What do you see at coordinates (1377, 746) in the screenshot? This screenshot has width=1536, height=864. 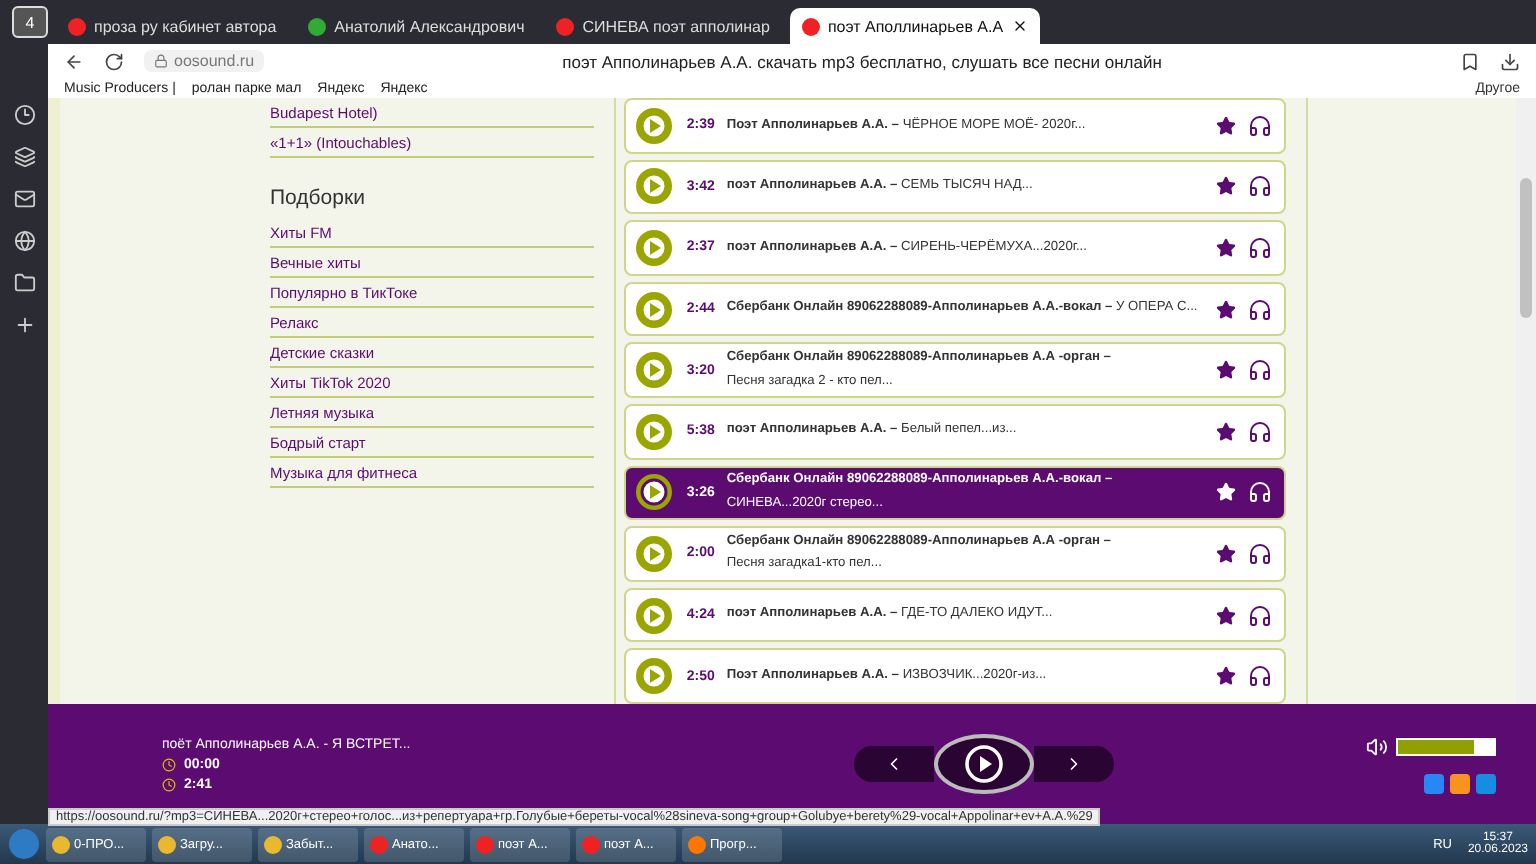 I see `volume-icon` at bounding box center [1377, 746].